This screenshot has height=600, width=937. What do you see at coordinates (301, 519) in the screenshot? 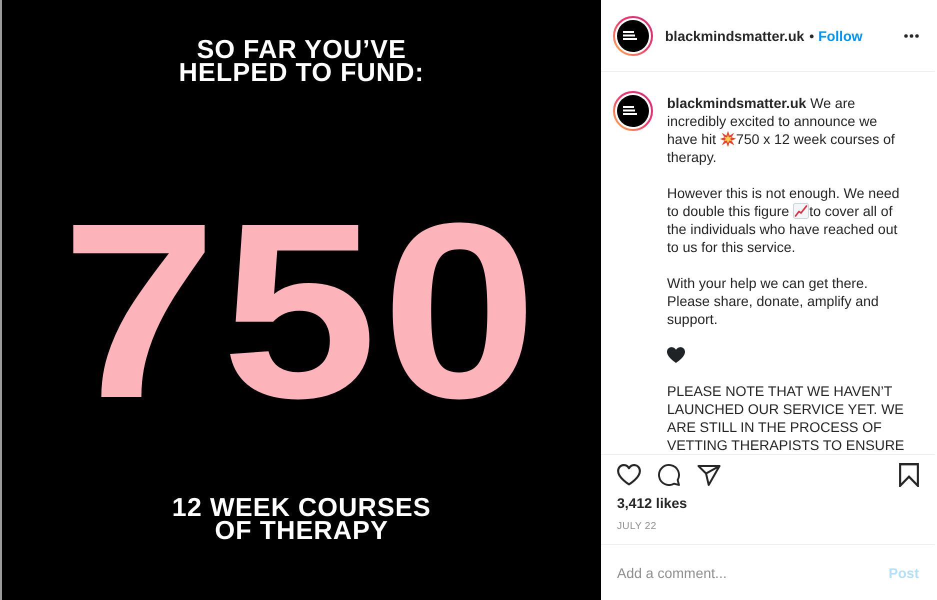
I see `subtitle-text: 12 WEEK COURSES OF THERAPY` at bounding box center [301, 519].